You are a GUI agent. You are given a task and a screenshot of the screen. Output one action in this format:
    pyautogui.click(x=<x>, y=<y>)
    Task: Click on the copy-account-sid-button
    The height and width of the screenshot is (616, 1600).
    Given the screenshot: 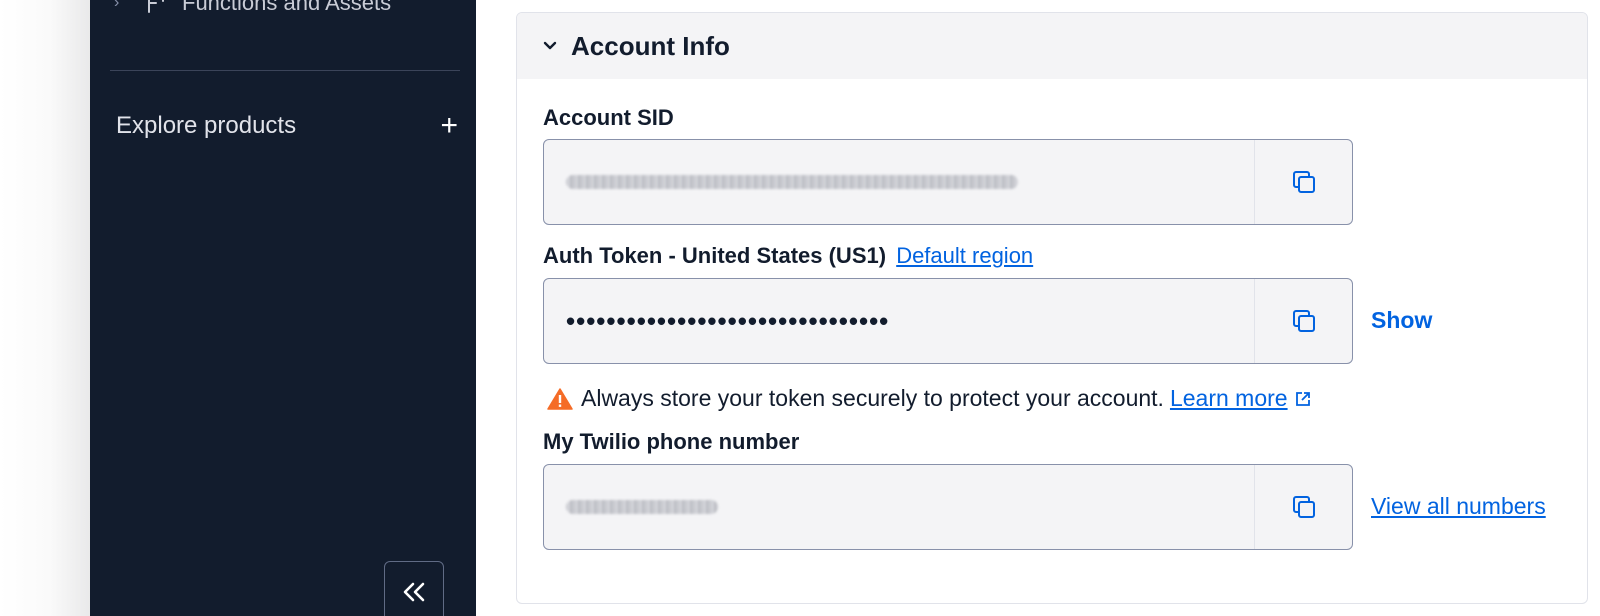 What is the action you would take?
    pyautogui.click(x=1303, y=182)
    